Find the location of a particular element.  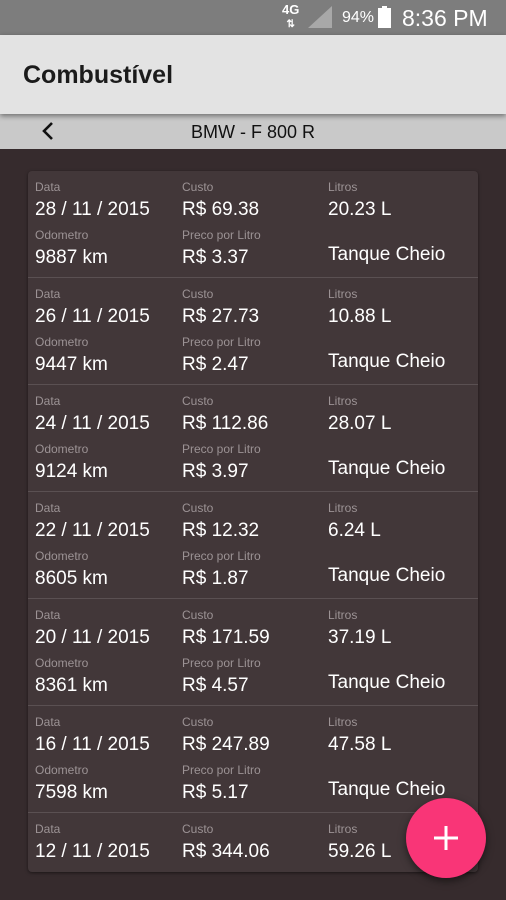

date-value: 28 / 11 / 2015 is located at coordinates (92, 209).